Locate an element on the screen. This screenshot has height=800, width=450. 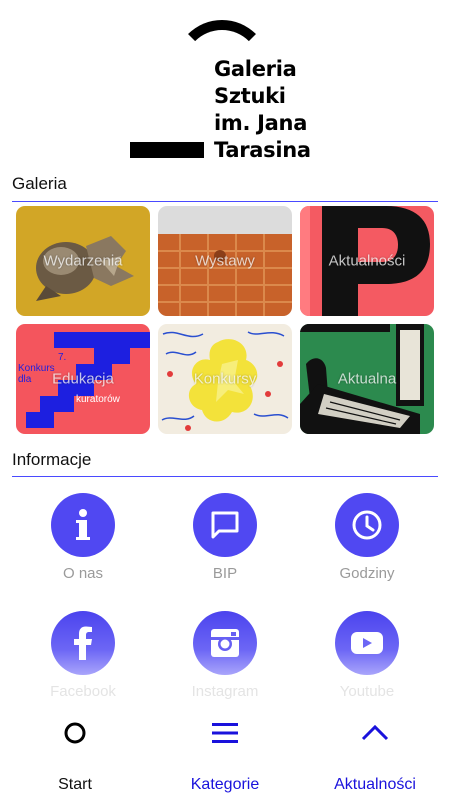
tile-label: Edukacja is located at coordinates (83, 379).